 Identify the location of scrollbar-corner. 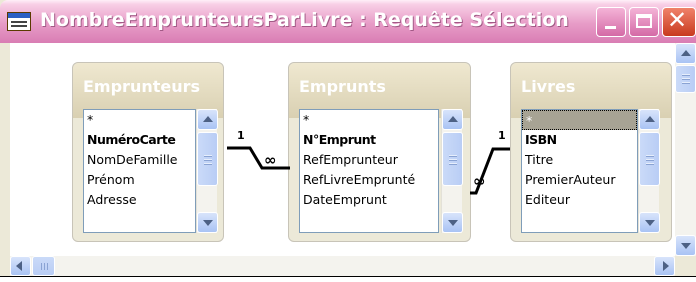
(685, 266).